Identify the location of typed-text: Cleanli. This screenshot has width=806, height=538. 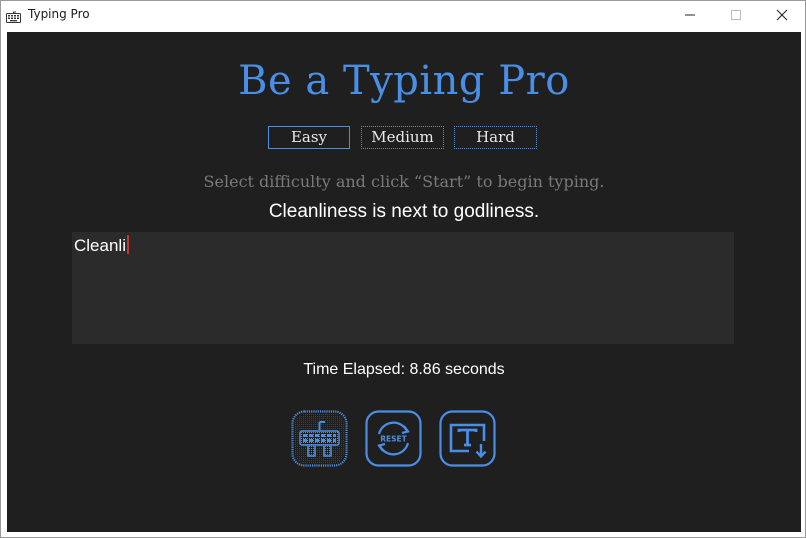
(101, 245).